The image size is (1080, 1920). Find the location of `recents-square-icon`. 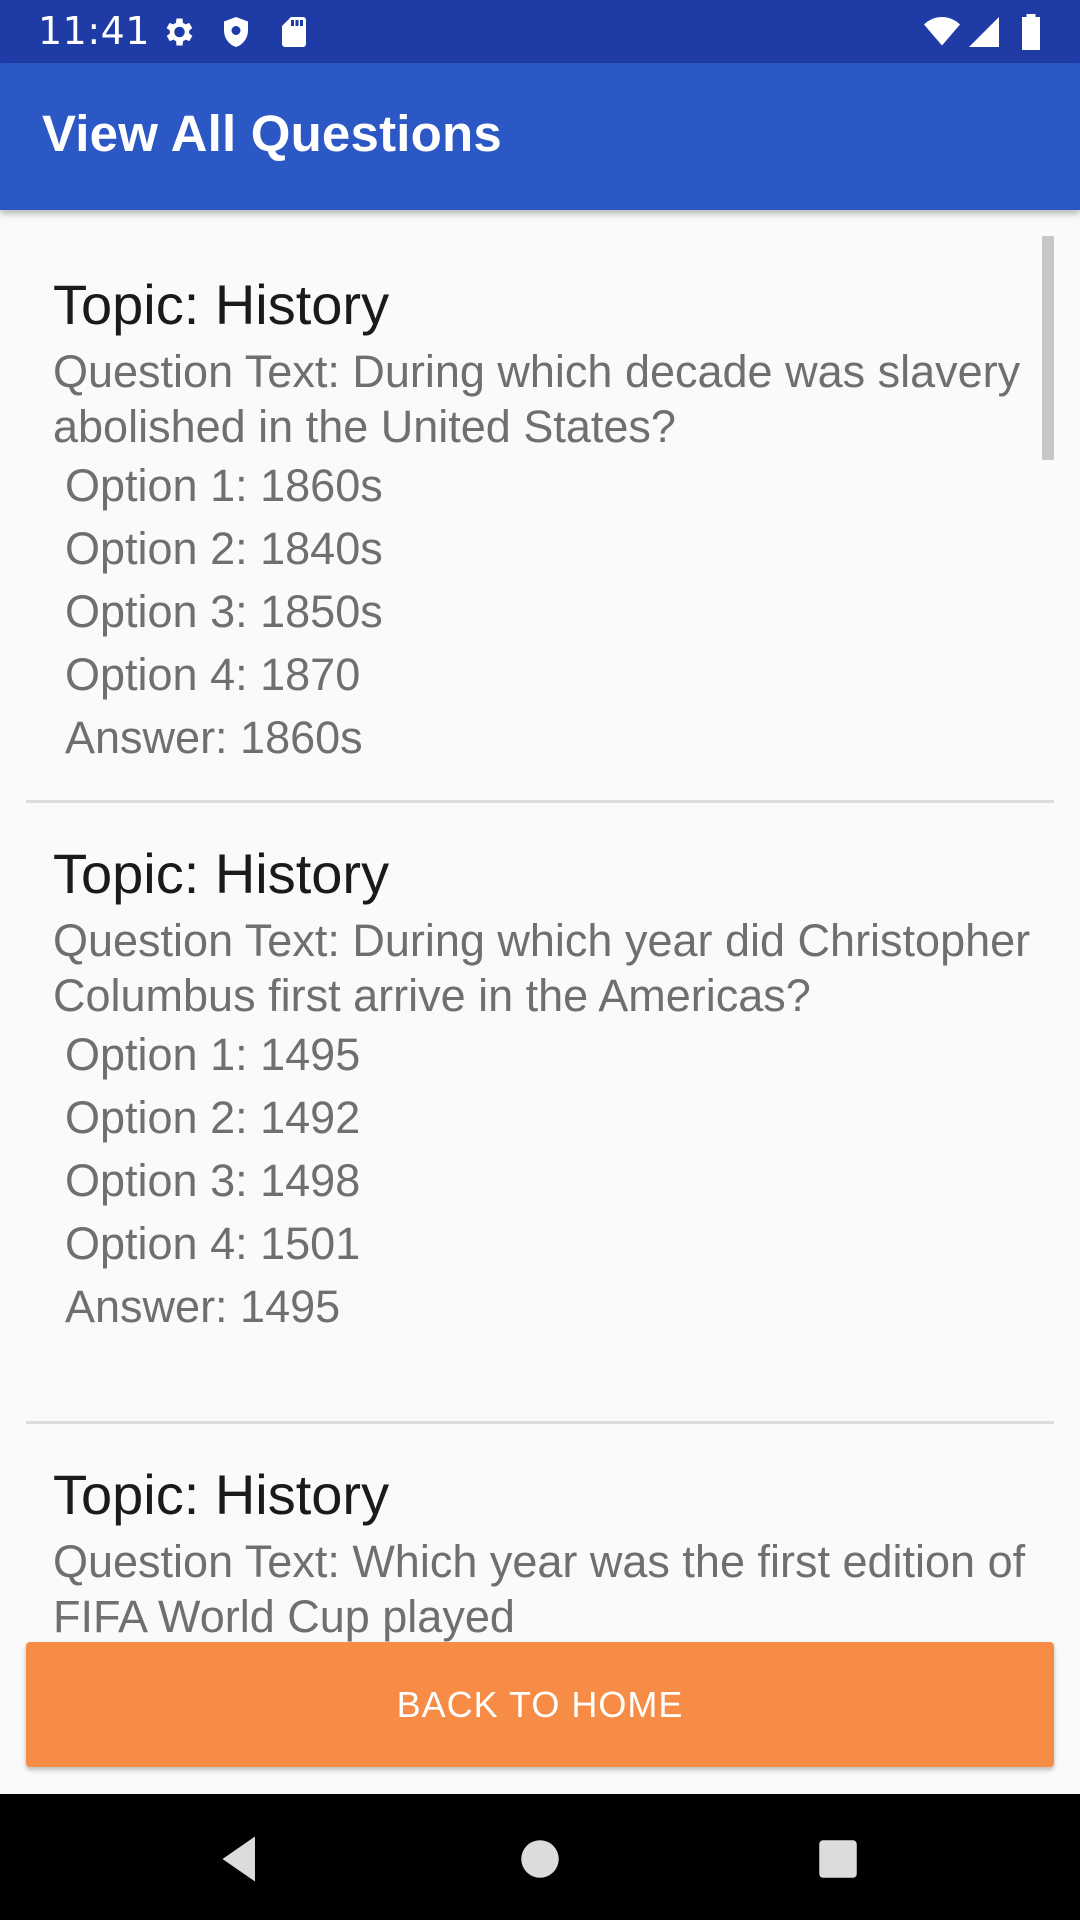

recents-square-icon is located at coordinates (838, 1859).